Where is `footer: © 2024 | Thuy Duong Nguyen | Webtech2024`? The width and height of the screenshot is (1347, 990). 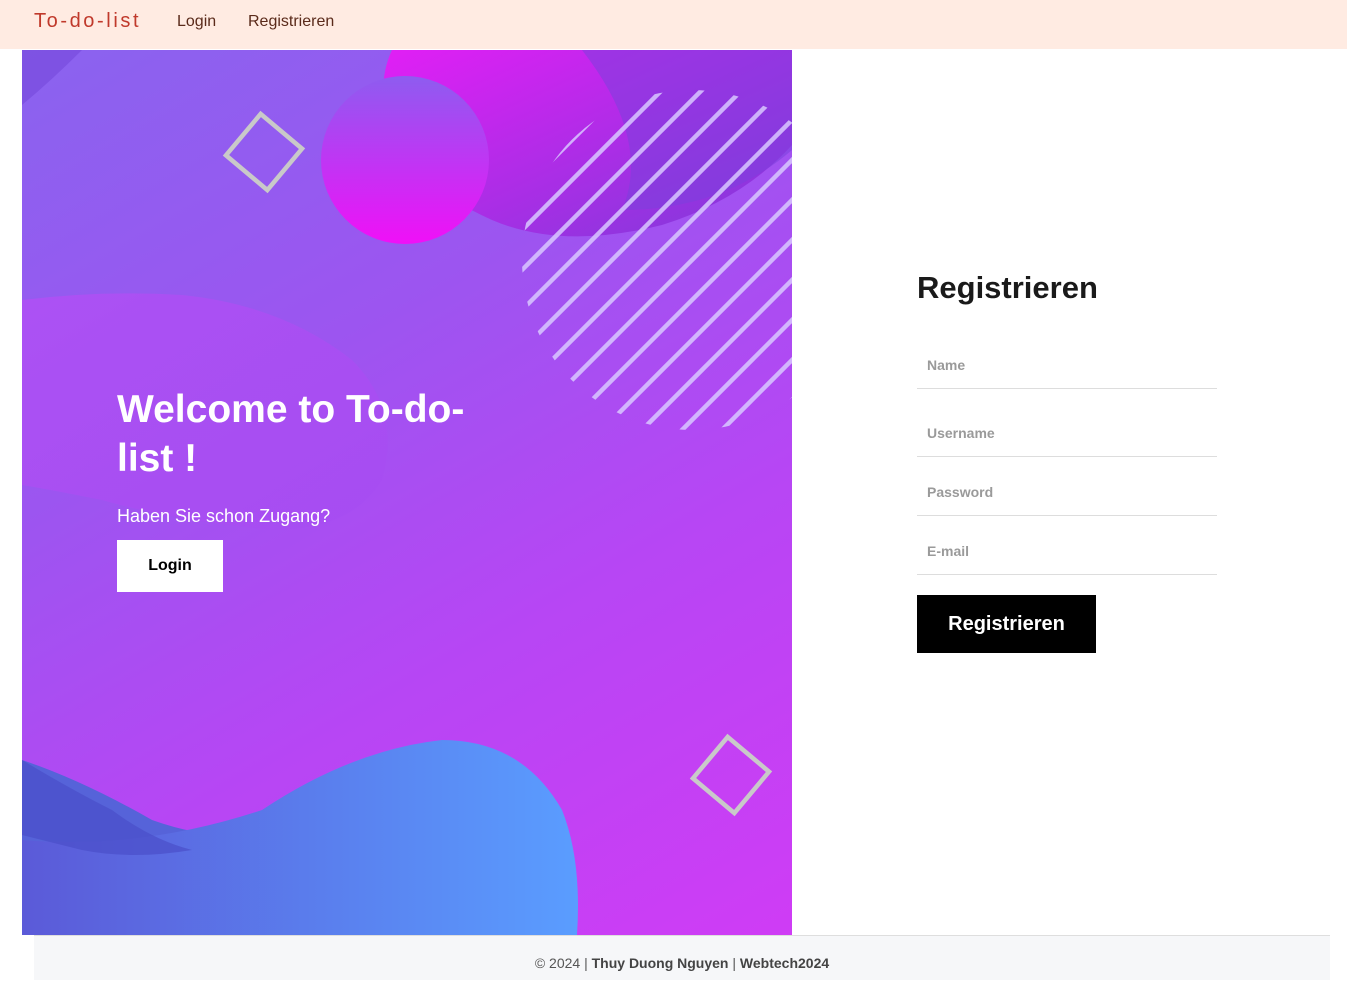 footer: © 2024 | Thuy Duong Nguyen | Webtech2024 is located at coordinates (682, 957).